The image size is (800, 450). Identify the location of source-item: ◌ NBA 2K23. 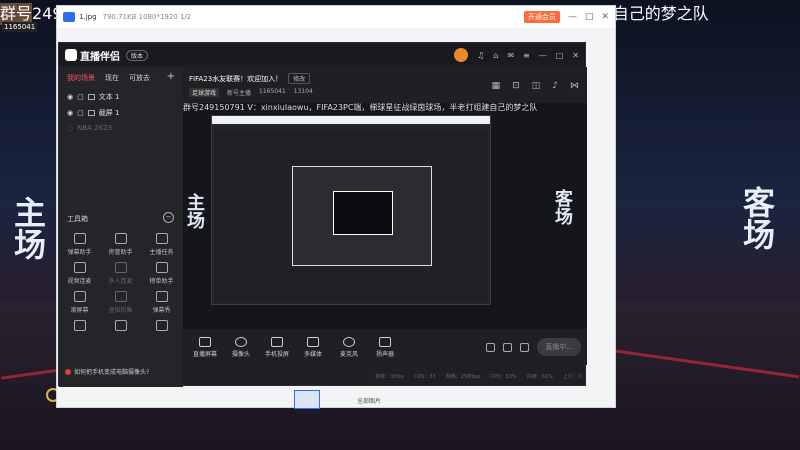
(121, 128).